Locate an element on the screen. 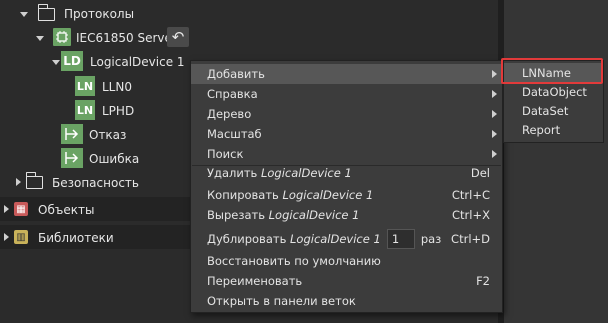  tree-item-security is located at coordinates (18, 182).